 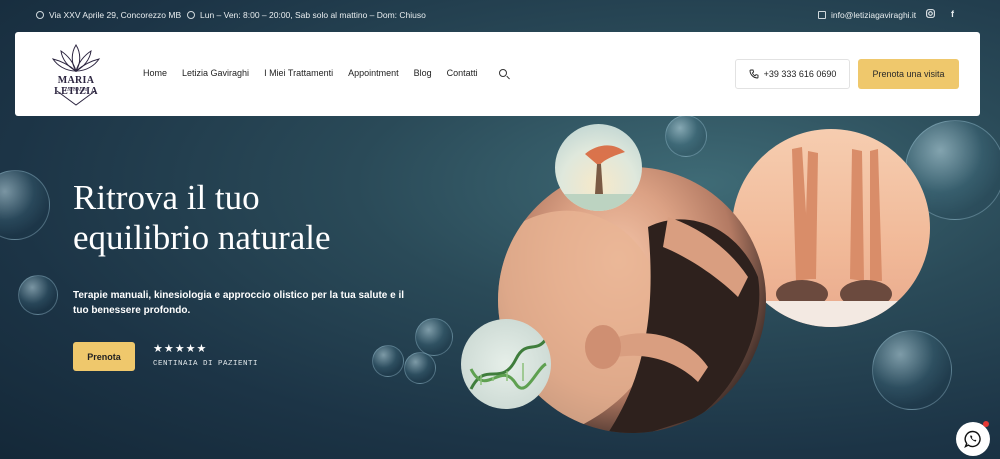 I want to click on nav-blog: Blog, so click(x=423, y=73).